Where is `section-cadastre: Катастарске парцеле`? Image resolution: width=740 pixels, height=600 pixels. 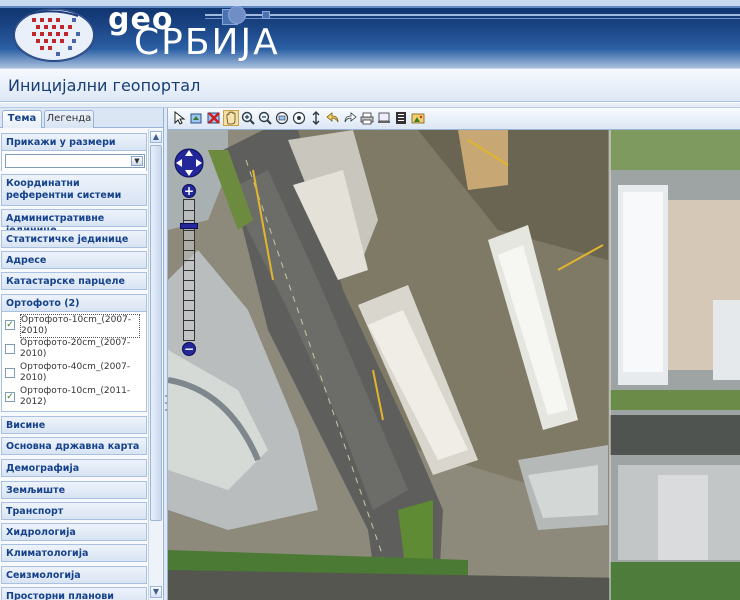 section-cadastre: Катастарске парцеле is located at coordinates (74, 281).